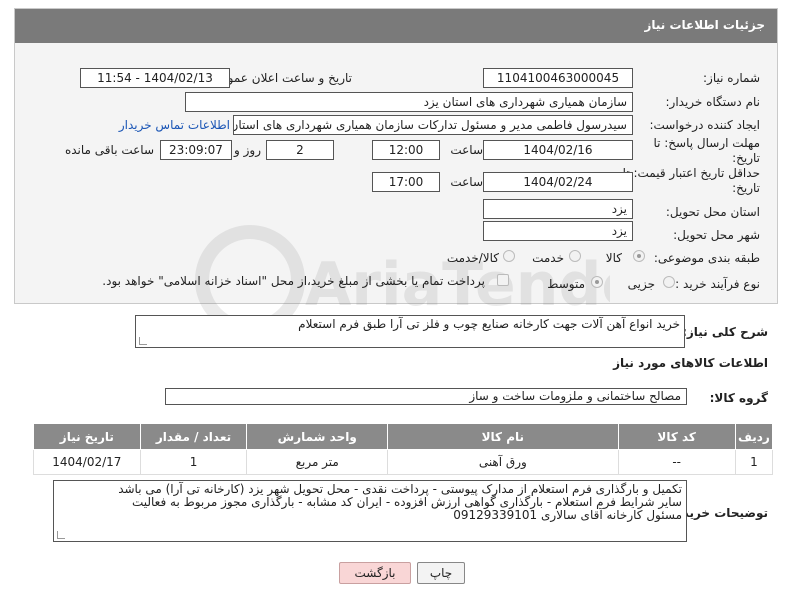 This screenshot has height=598, width=788. Describe the element at coordinates (731, 78) in the screenshot. I see `need-number-label: شماره نیاز:` at that location.